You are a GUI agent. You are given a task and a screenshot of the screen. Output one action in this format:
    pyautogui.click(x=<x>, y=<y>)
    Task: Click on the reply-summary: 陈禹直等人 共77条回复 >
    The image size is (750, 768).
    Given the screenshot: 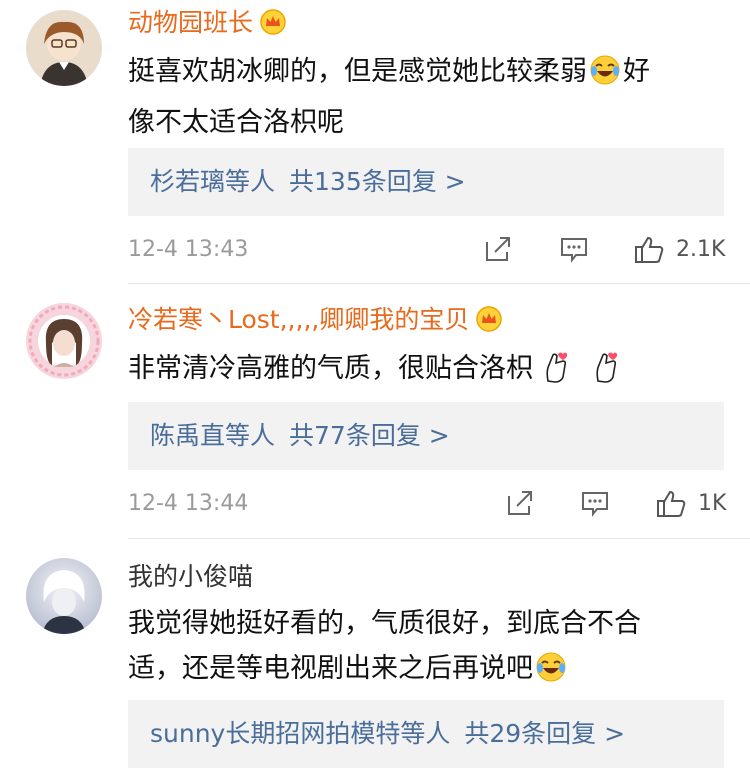 What is the action you would take?
    pyautogui.click(x=426, y=436)
    